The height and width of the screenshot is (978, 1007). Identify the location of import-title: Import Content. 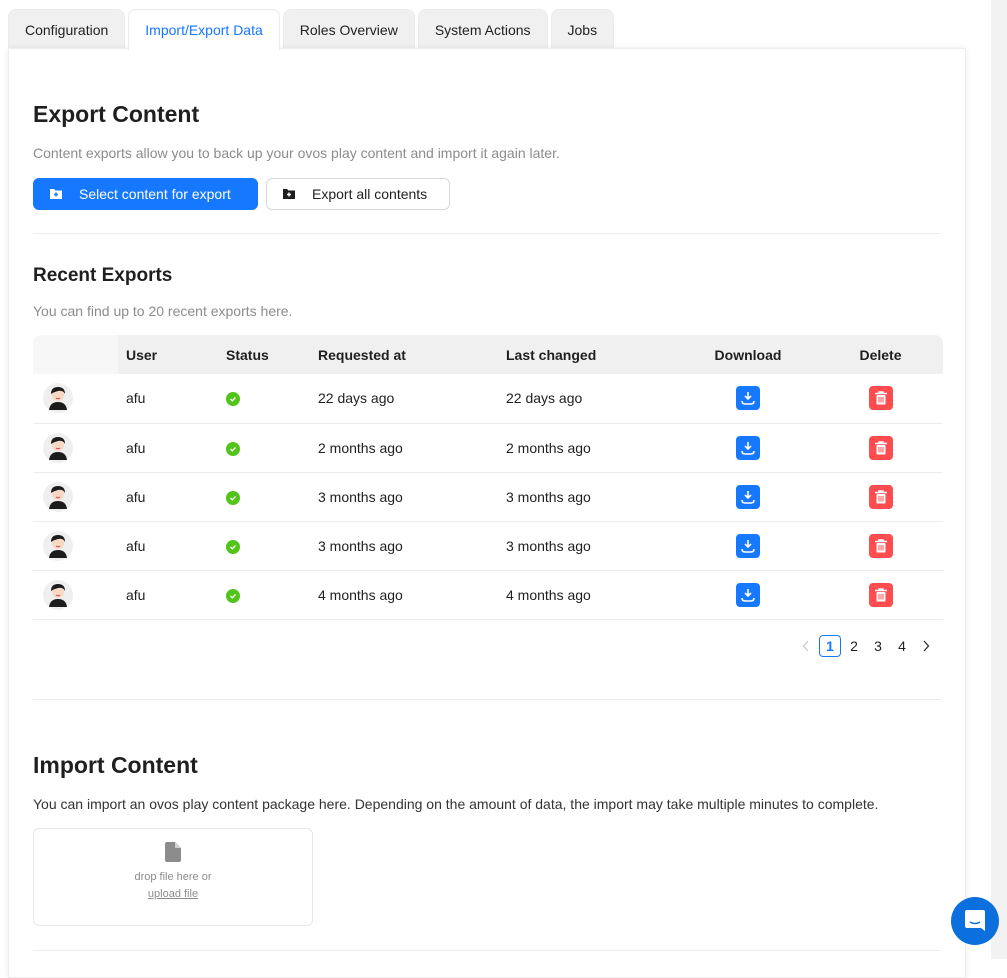
(115, 765).